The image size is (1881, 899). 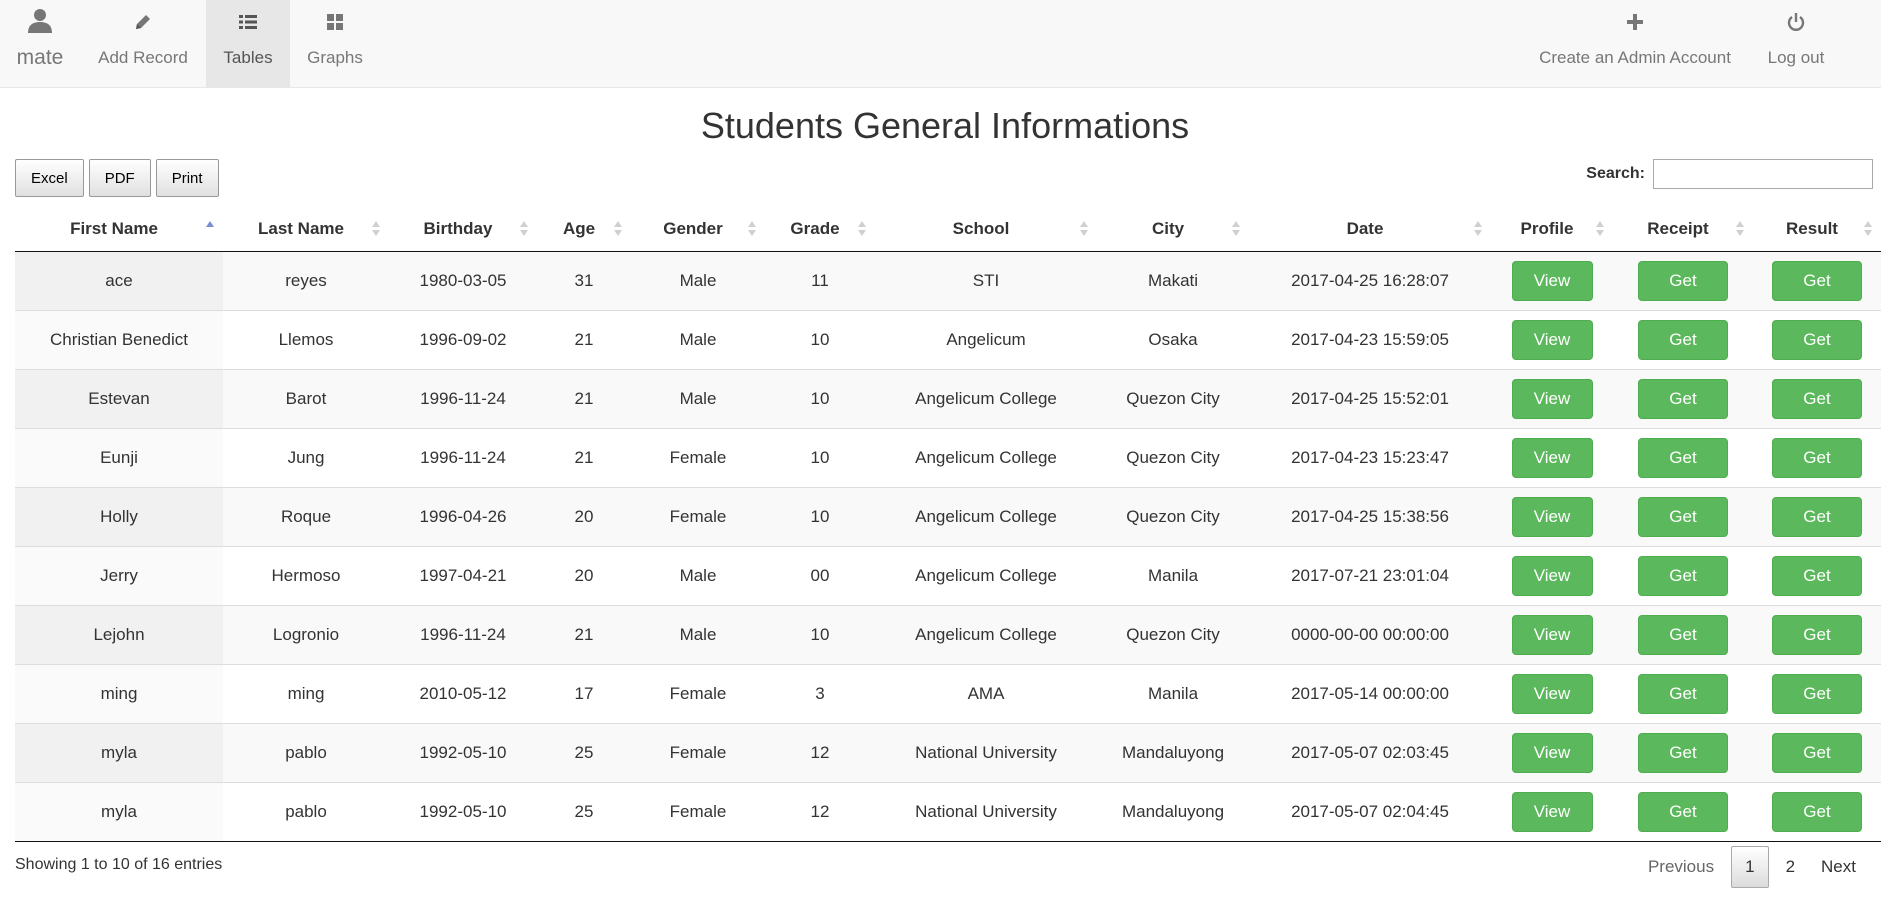 I want to click on column-header-label: Profile, so click(x=1547, y=228).